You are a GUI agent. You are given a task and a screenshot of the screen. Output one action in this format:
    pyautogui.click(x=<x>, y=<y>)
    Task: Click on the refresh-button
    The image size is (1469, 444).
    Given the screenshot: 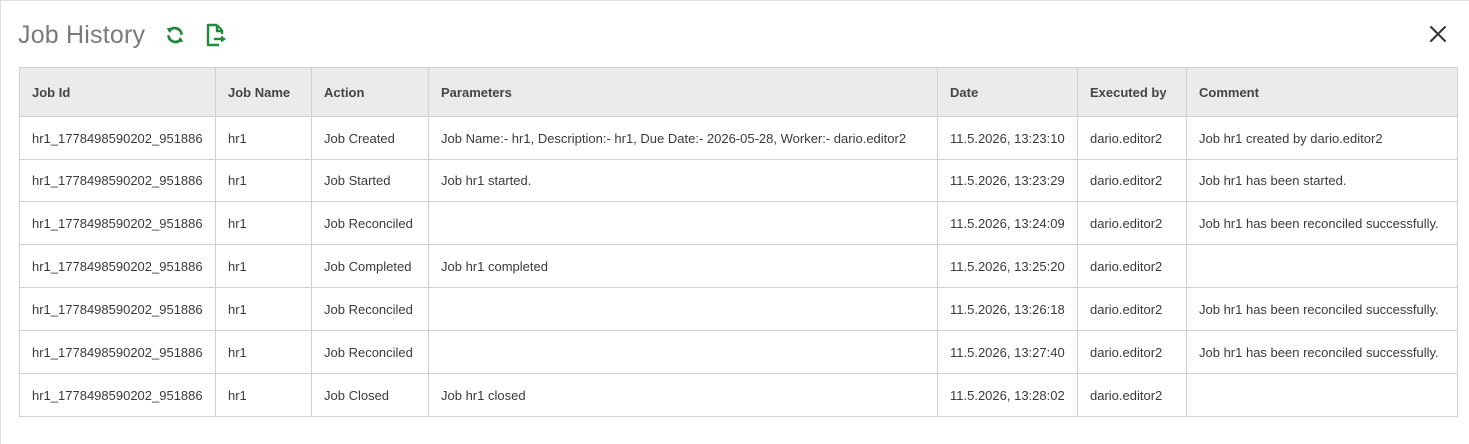 What is the action you would take?
    pyautogui.click(x=175, y=35)
    